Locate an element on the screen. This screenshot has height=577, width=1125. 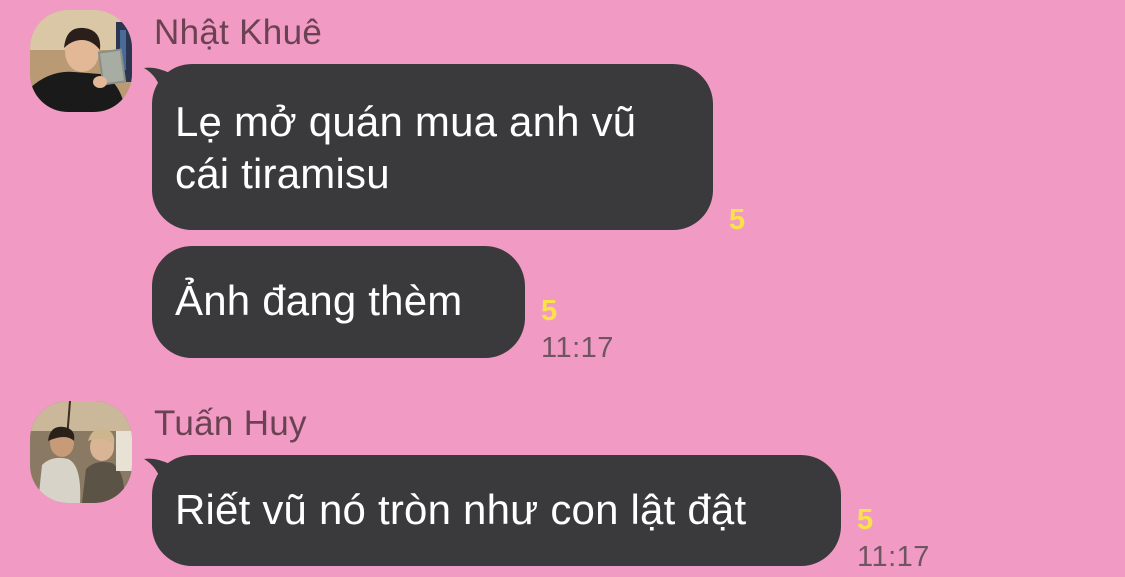
message-text: Lẹ mở quán mua anh vũ cái tiramisu is located at coordinates (406, 147).